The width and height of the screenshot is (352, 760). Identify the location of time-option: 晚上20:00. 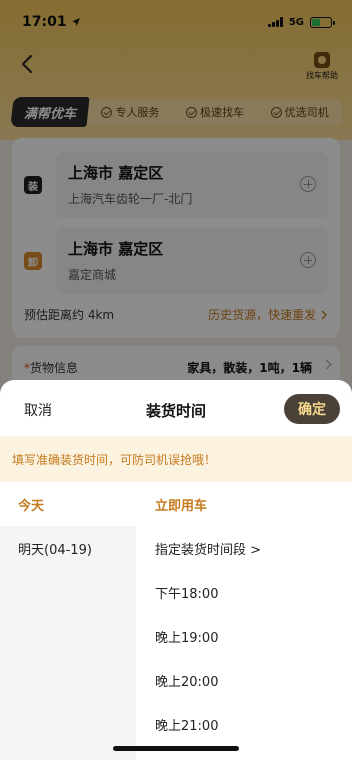
(244, 680).